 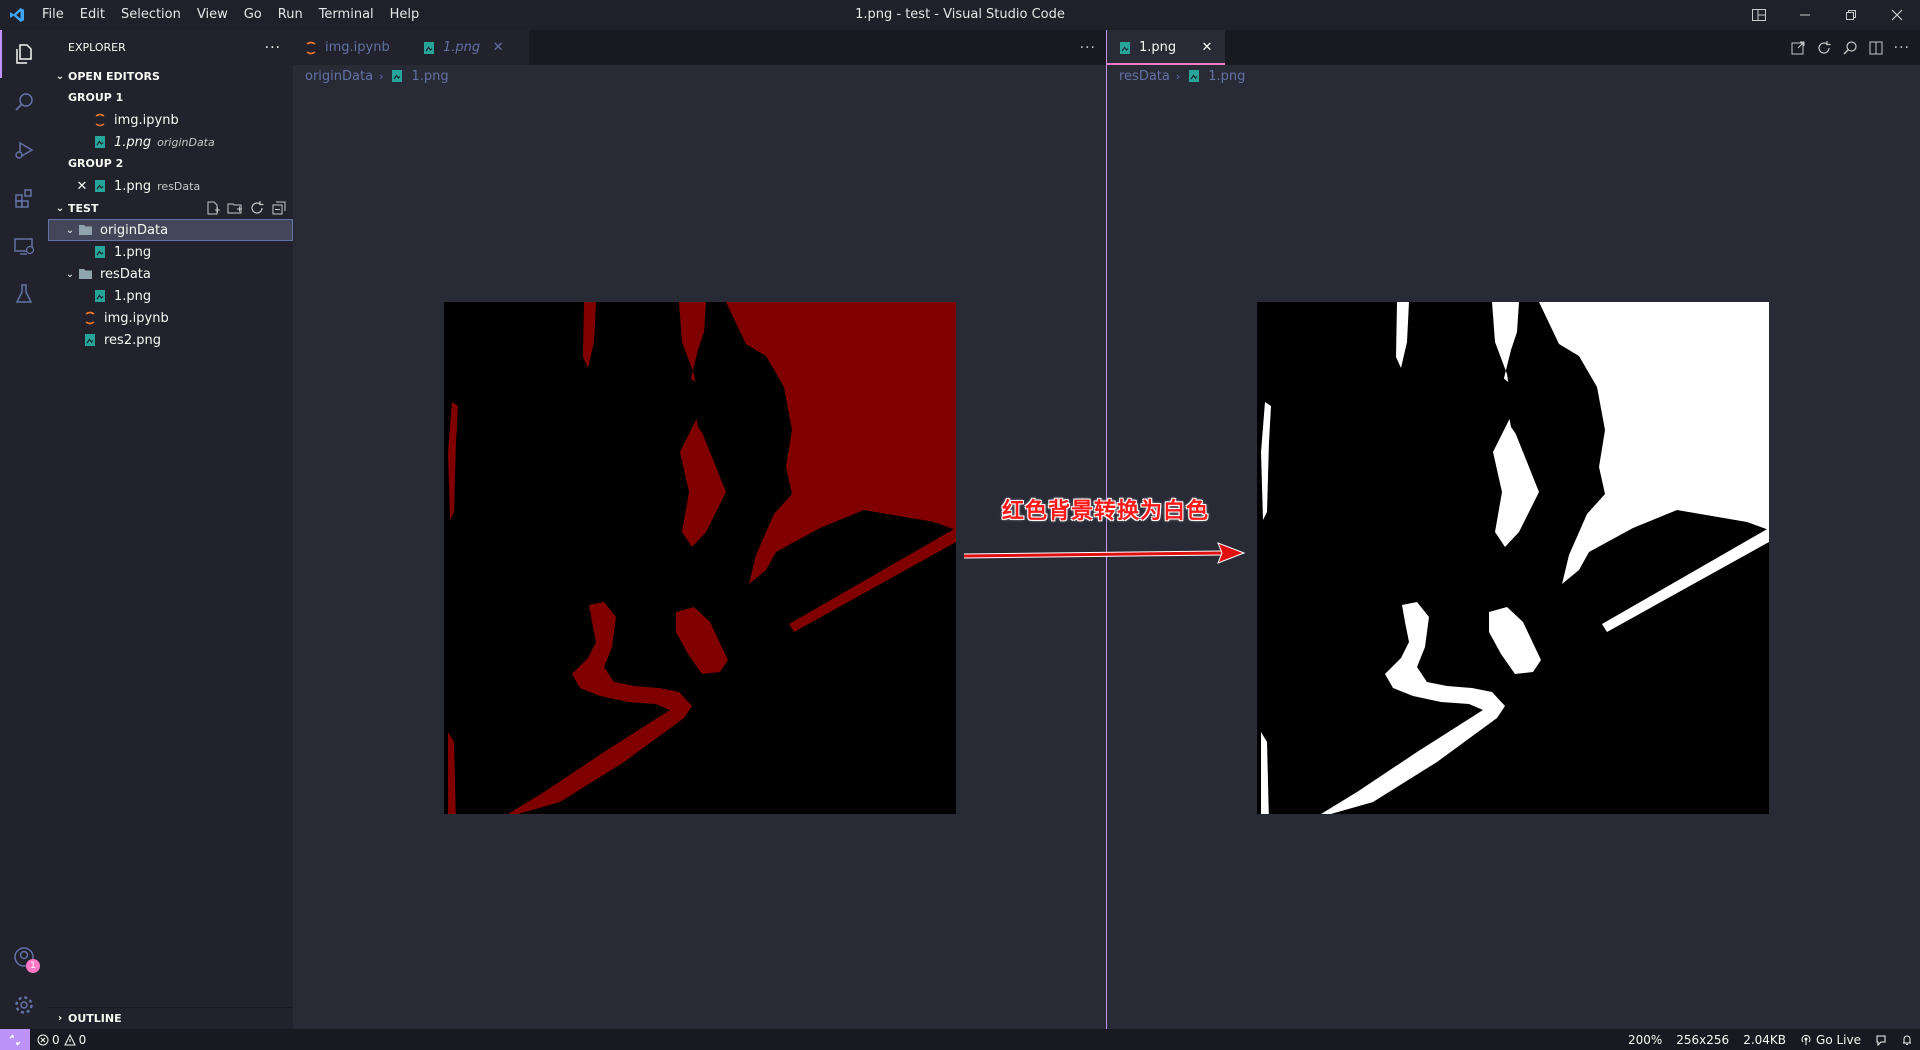 What do you see at coordinates (1178, 76) in the screenshot?
I see `chevron-right-icon: ›` at bounding box center [1178, 76].